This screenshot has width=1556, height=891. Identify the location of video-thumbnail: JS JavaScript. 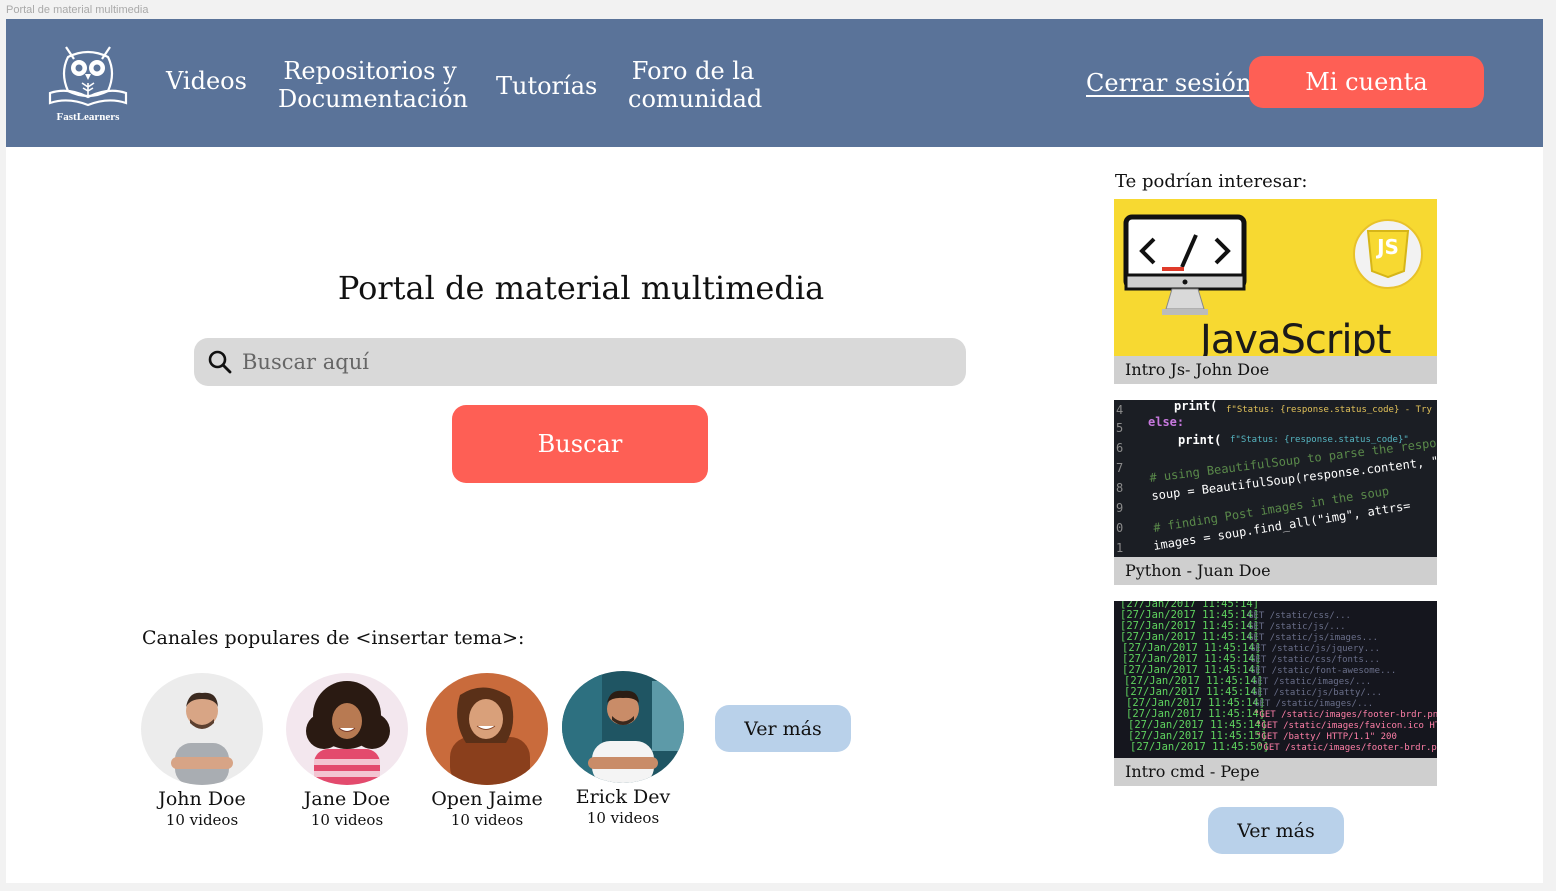
(1275, 277).